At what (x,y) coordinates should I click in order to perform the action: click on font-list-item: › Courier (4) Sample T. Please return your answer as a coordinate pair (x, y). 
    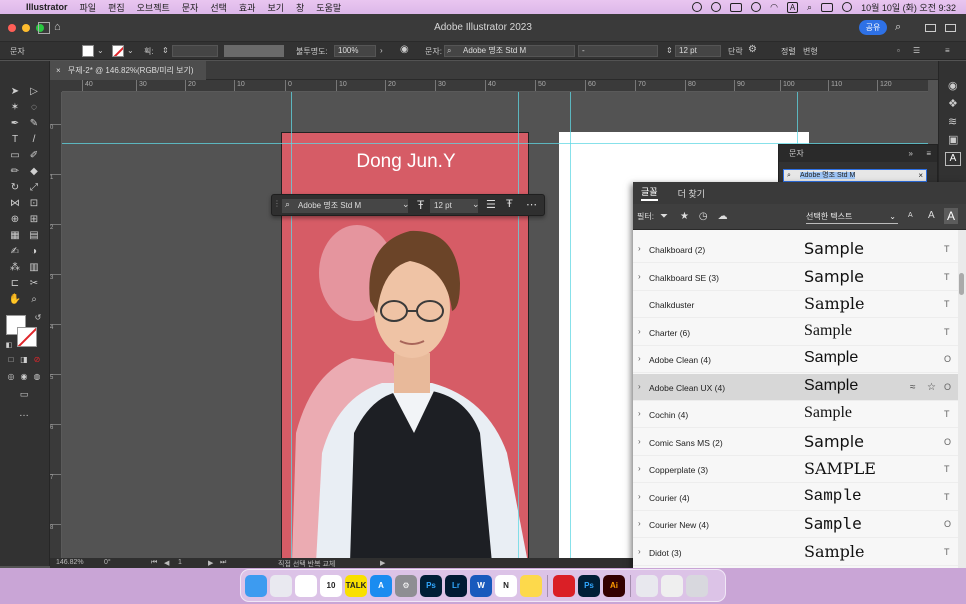
    Looking at the image, I should click on (795, 497).